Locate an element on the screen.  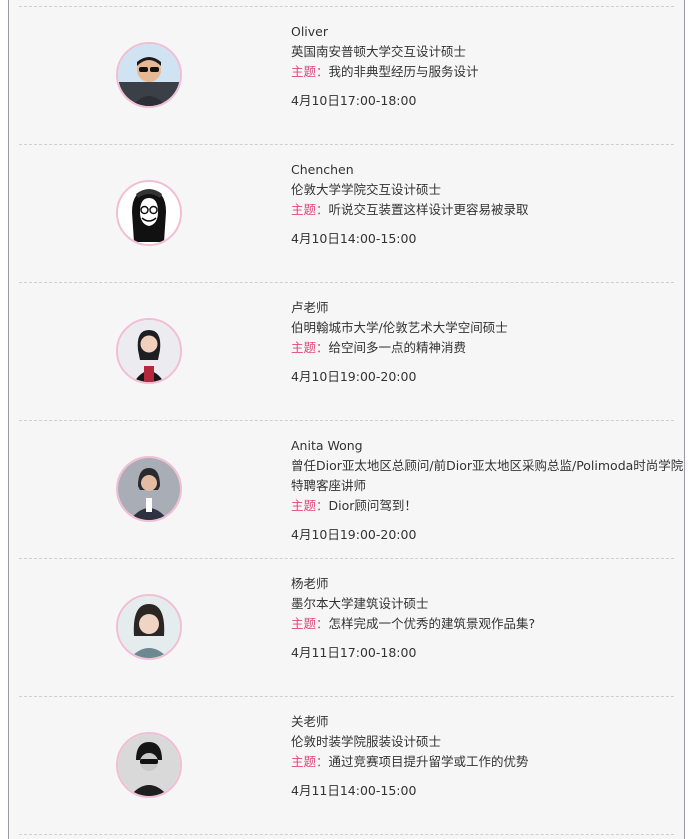
topic-text: Dior顾问驾到！ is located at coordinates (372, 505).